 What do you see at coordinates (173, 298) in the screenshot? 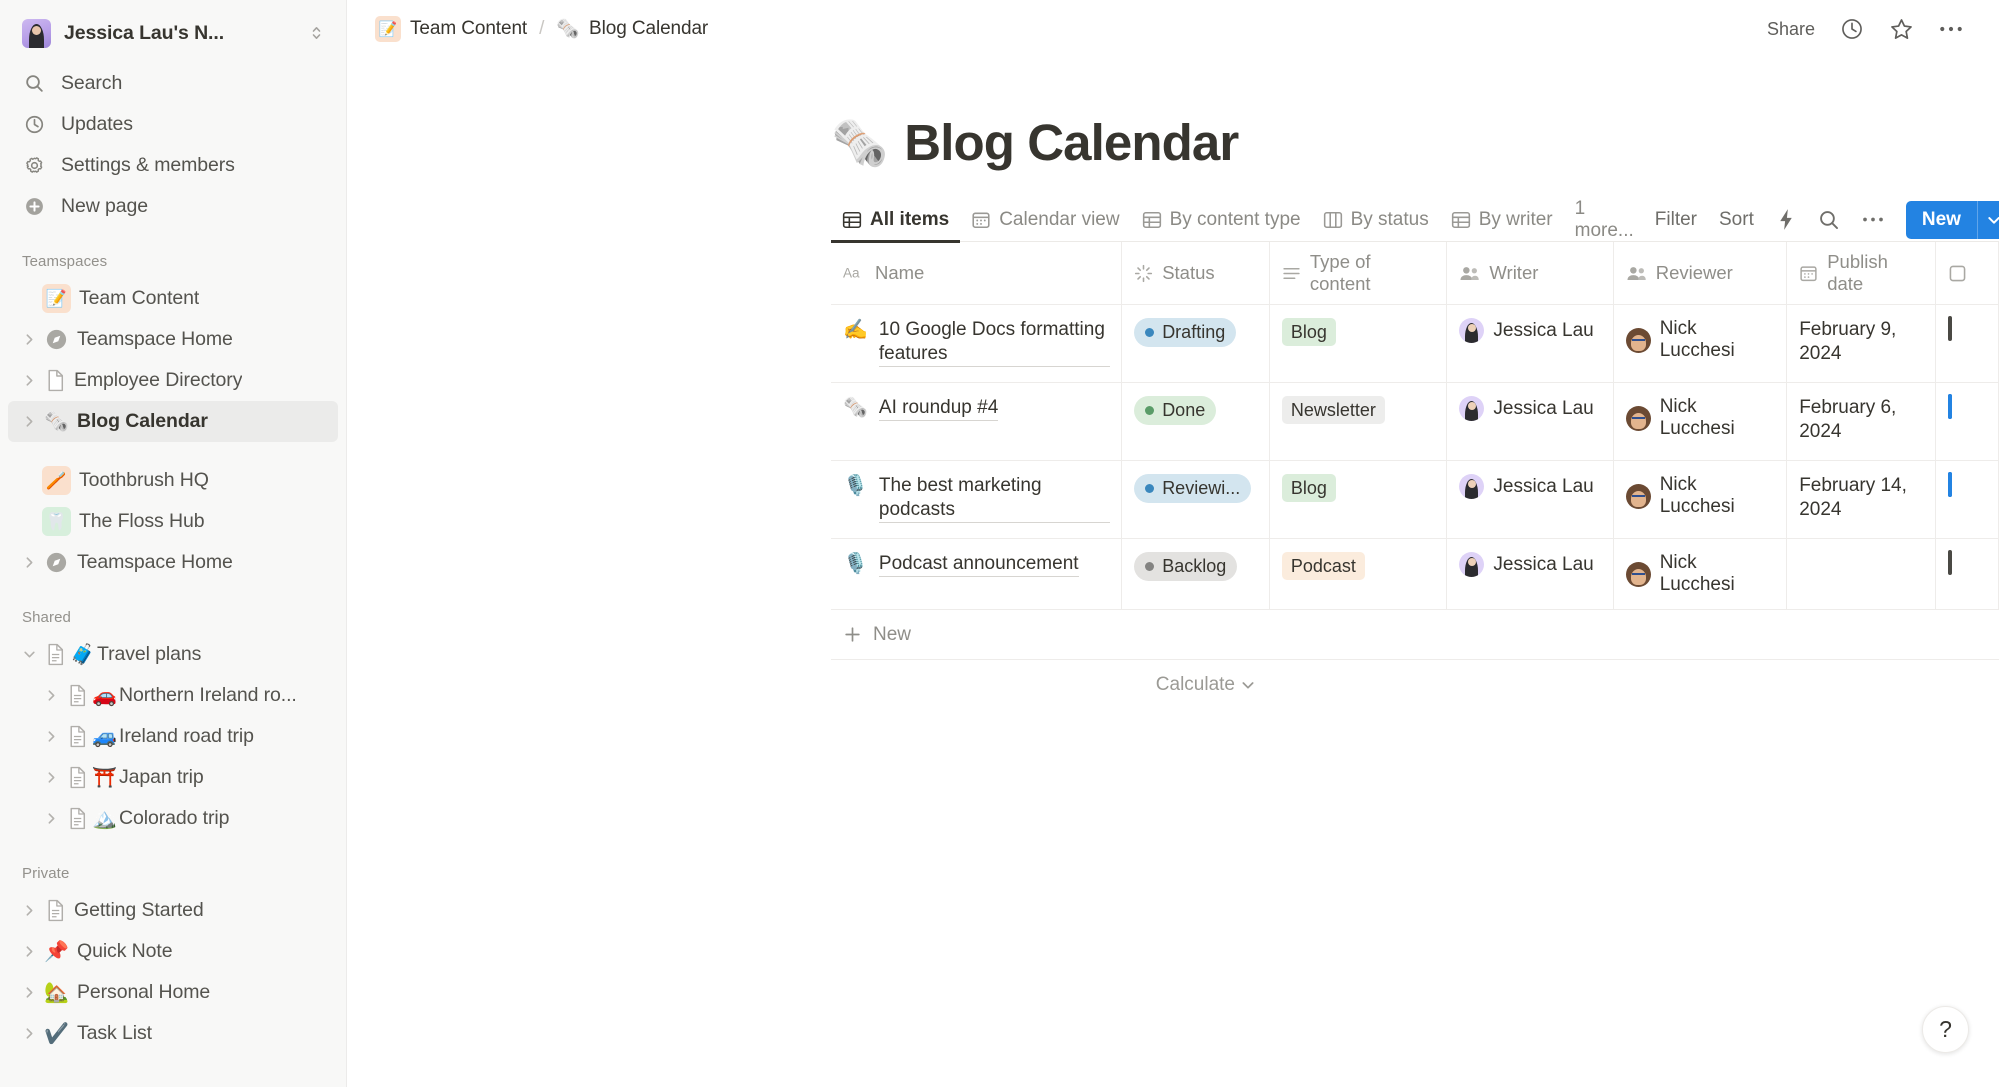
I see `sidebar-item-team-content: › 📝 Team Content` at bounding box center [173, 298].